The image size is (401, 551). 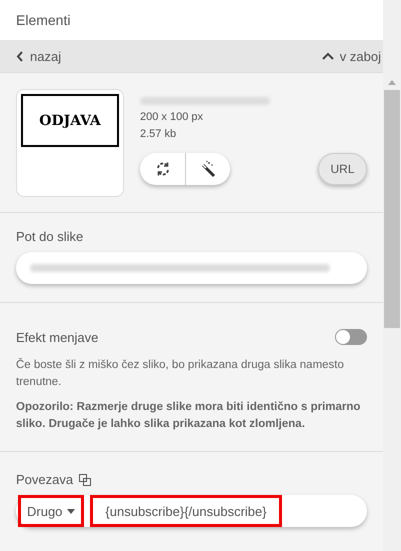 I want to click on logo-image: ODJAVA, so click(x=70, y=120).